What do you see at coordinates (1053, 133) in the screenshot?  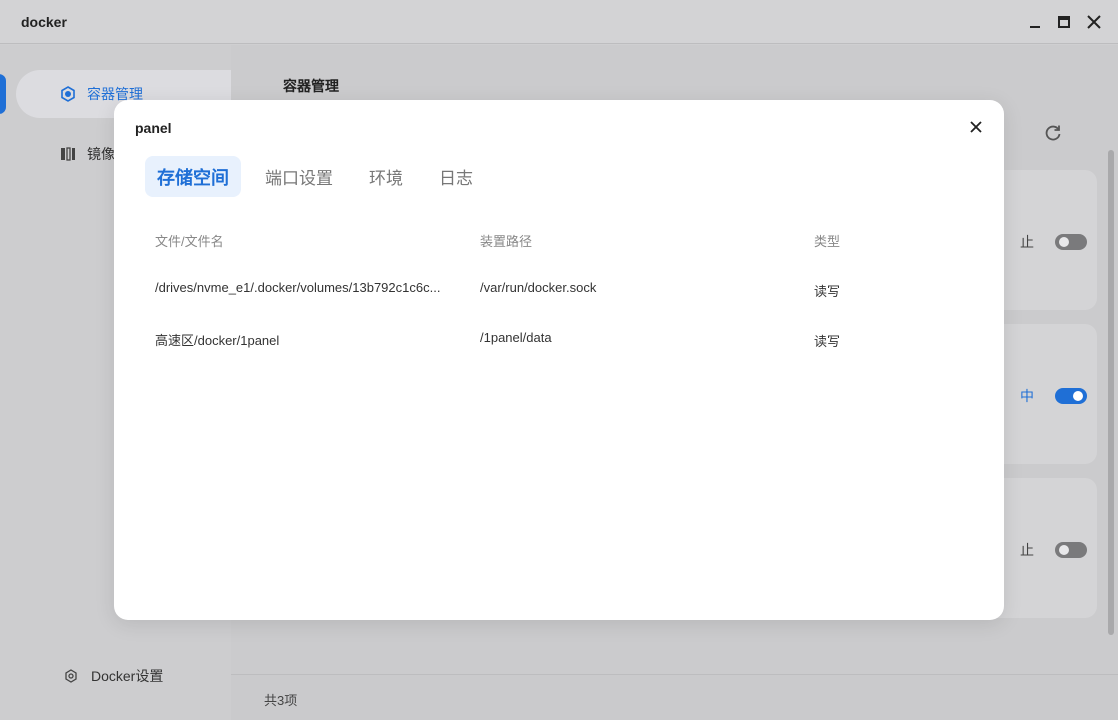 I see `refresh-icon` at bounding box center [1053, 133].